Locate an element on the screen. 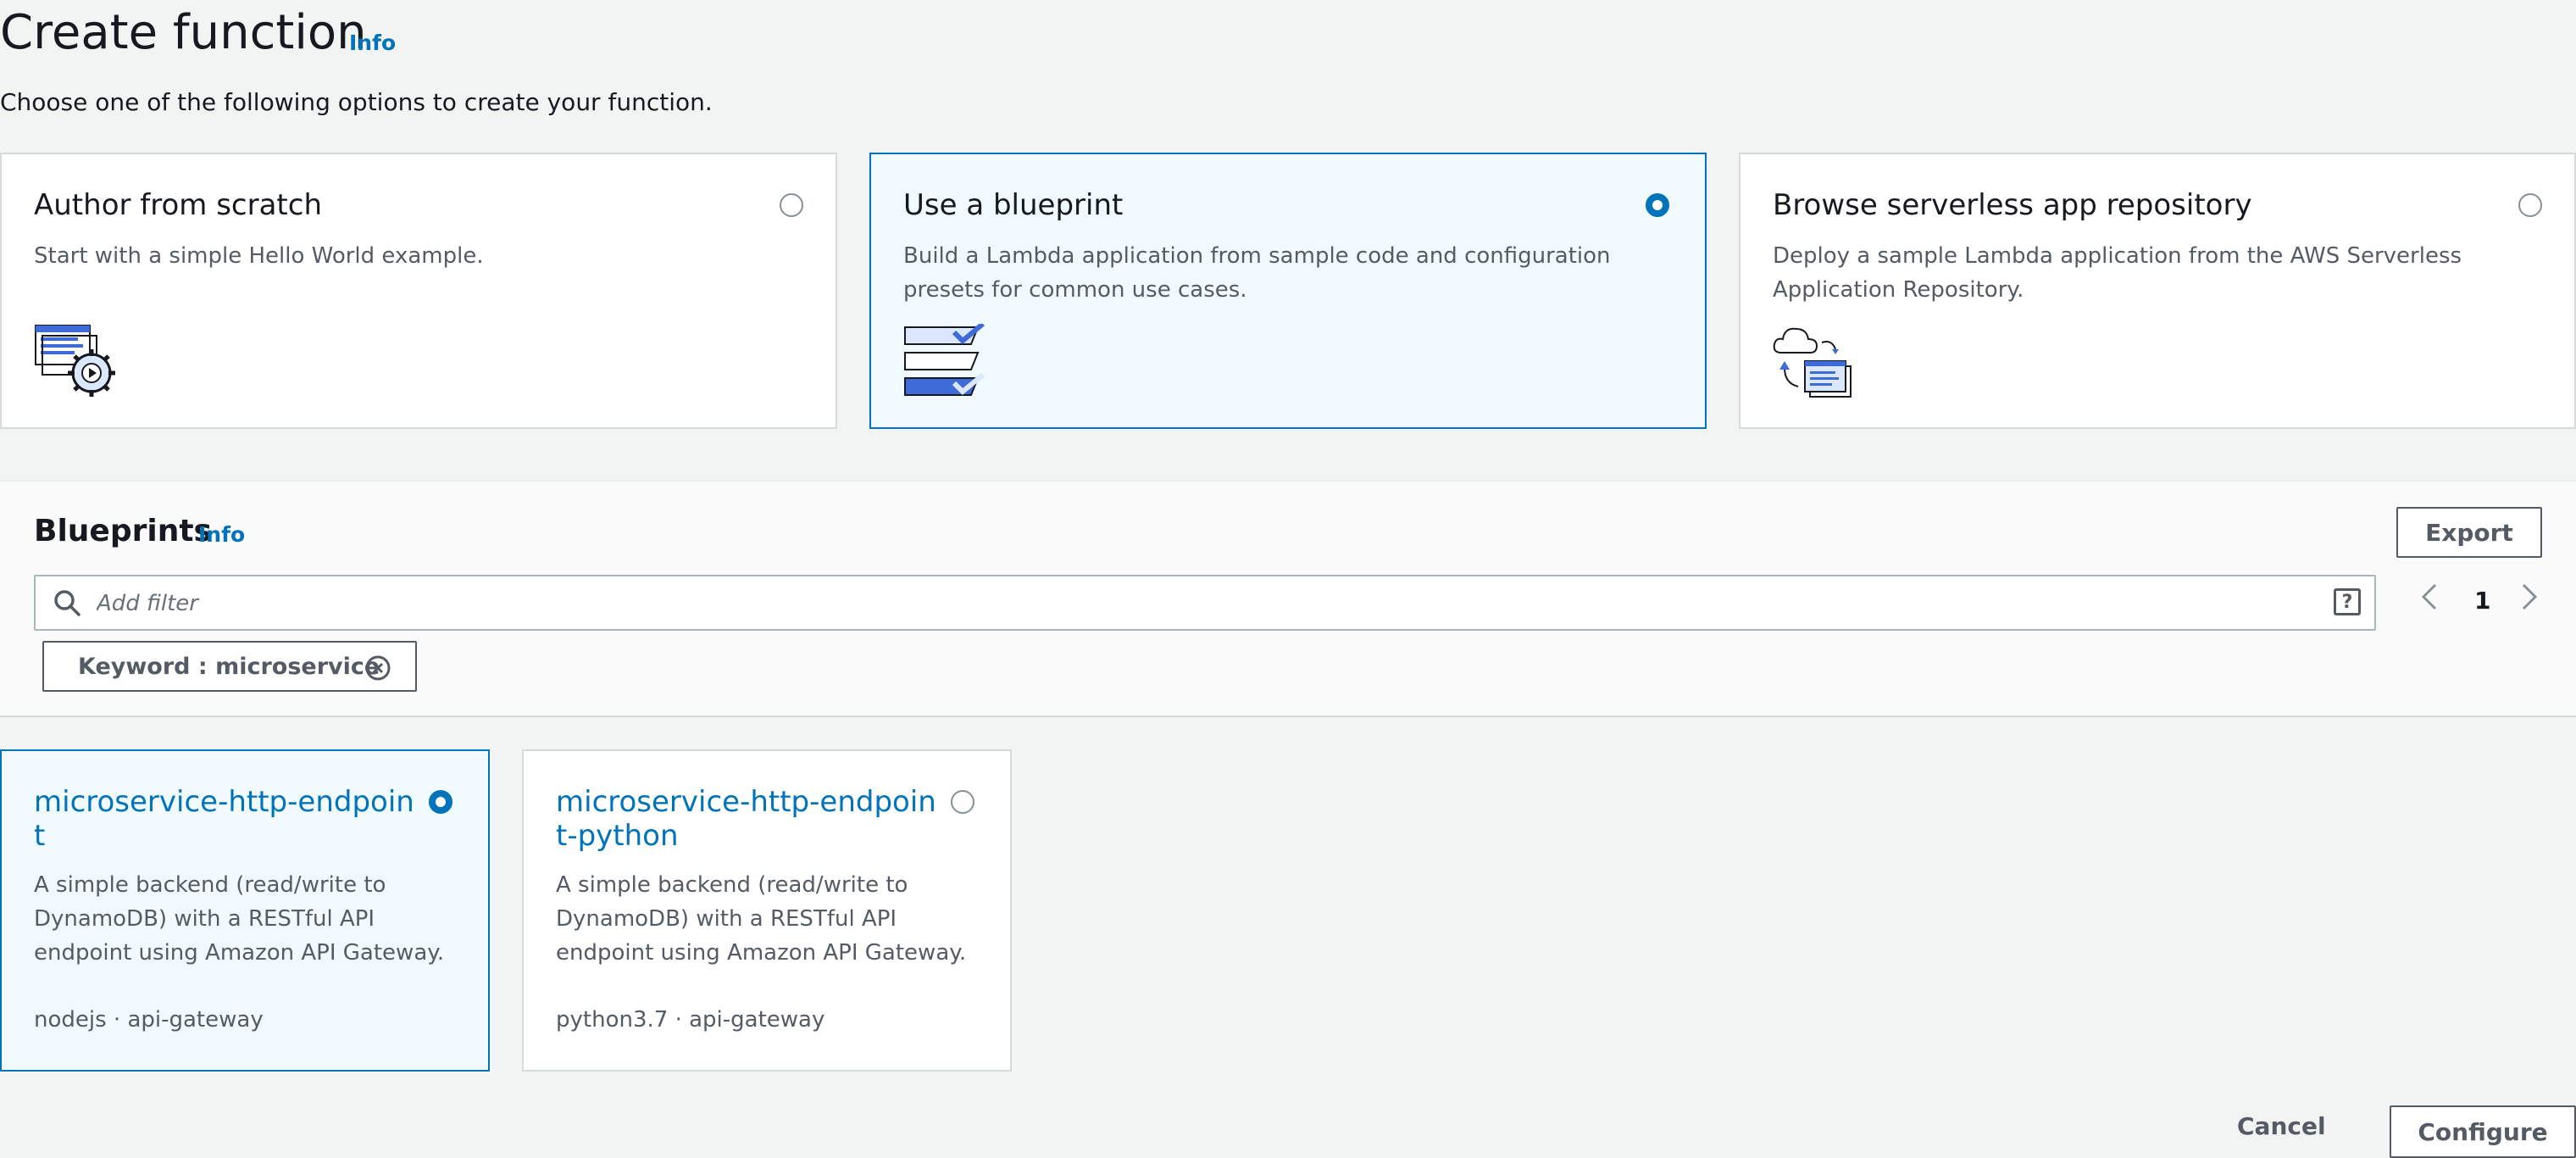 This screenshot has width=2576, height=1158. configure-button: Configure is located at coordinates (2483, 1131).